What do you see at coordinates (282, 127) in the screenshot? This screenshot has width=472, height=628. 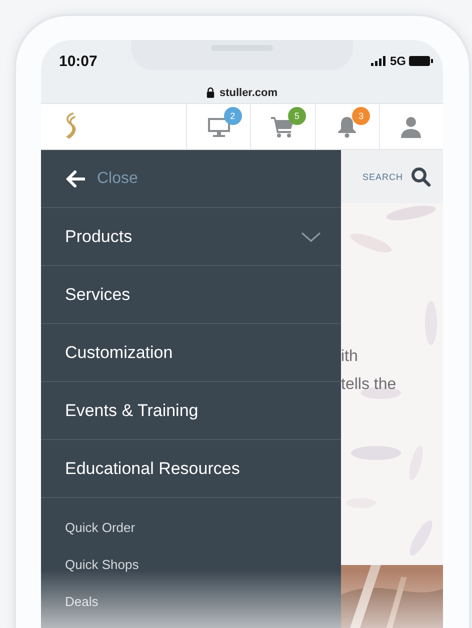 I see `cart-icon` at bounding box center [282, 127].